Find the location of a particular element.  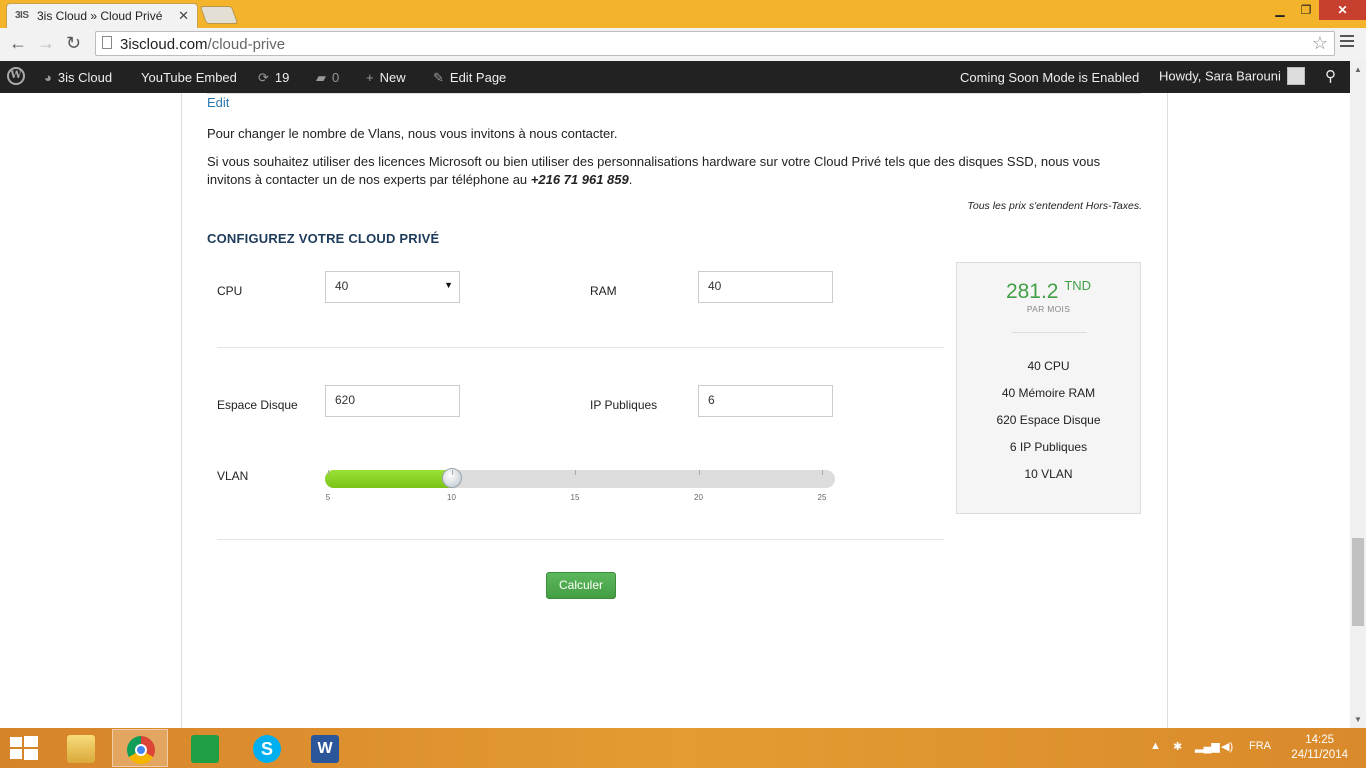

pencil-icon: ✎ is located at coordinates (438, 77).